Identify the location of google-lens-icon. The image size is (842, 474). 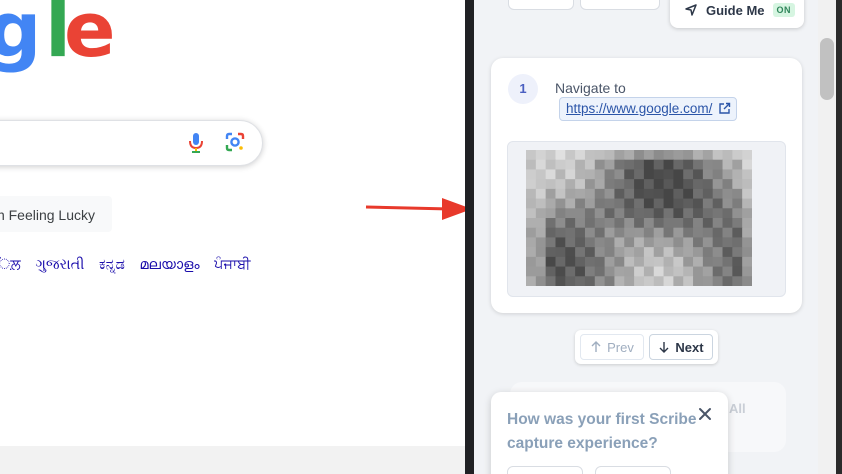
(235, 142).